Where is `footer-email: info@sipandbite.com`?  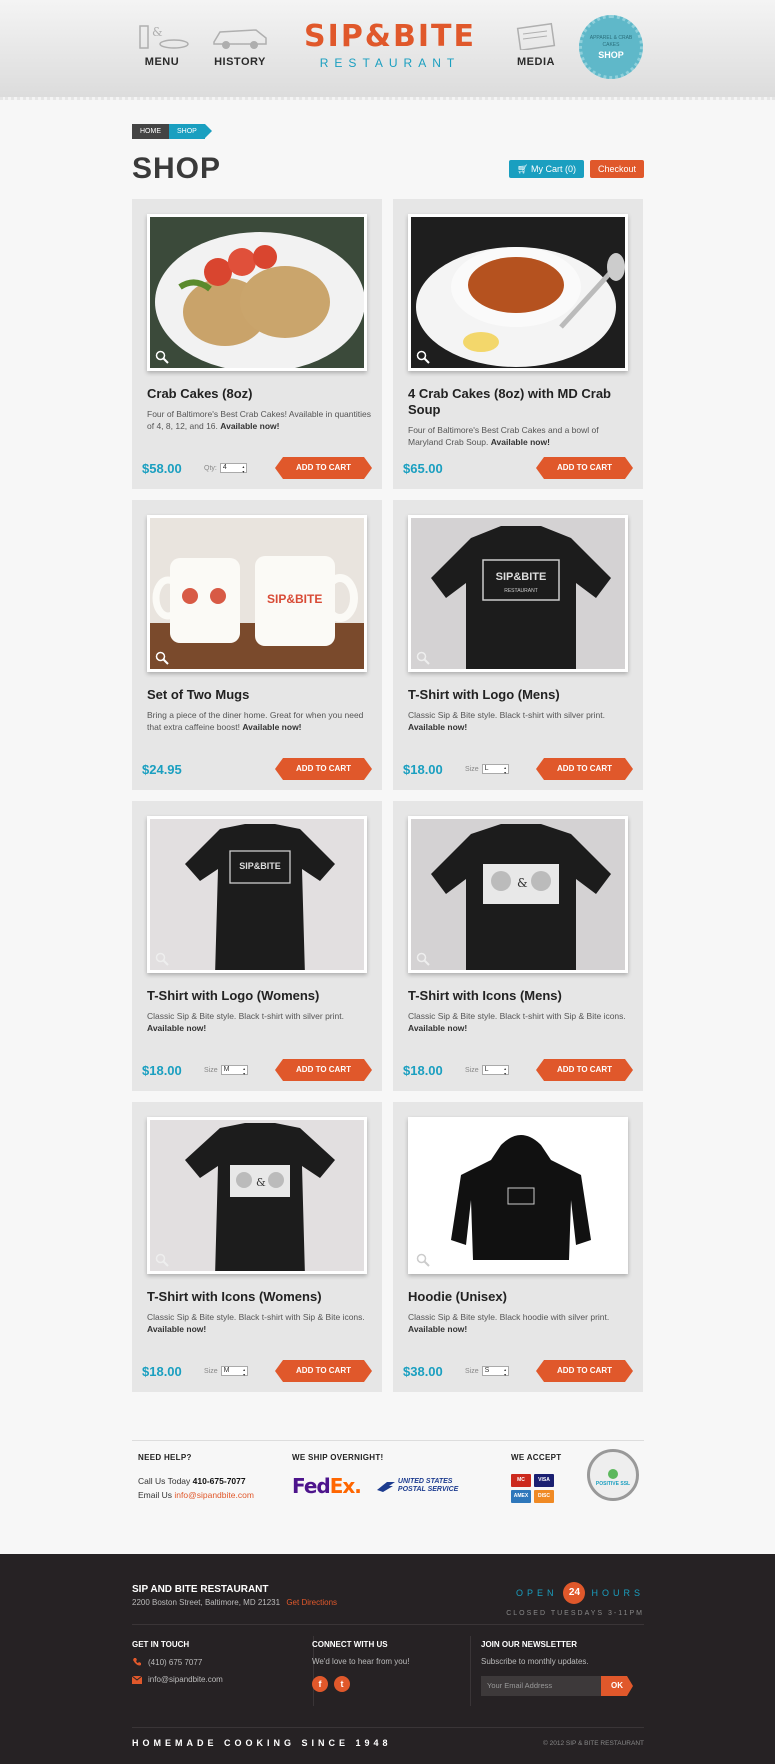 footer-email: info@sipandbite.com is located at coordinates (185, 1679).